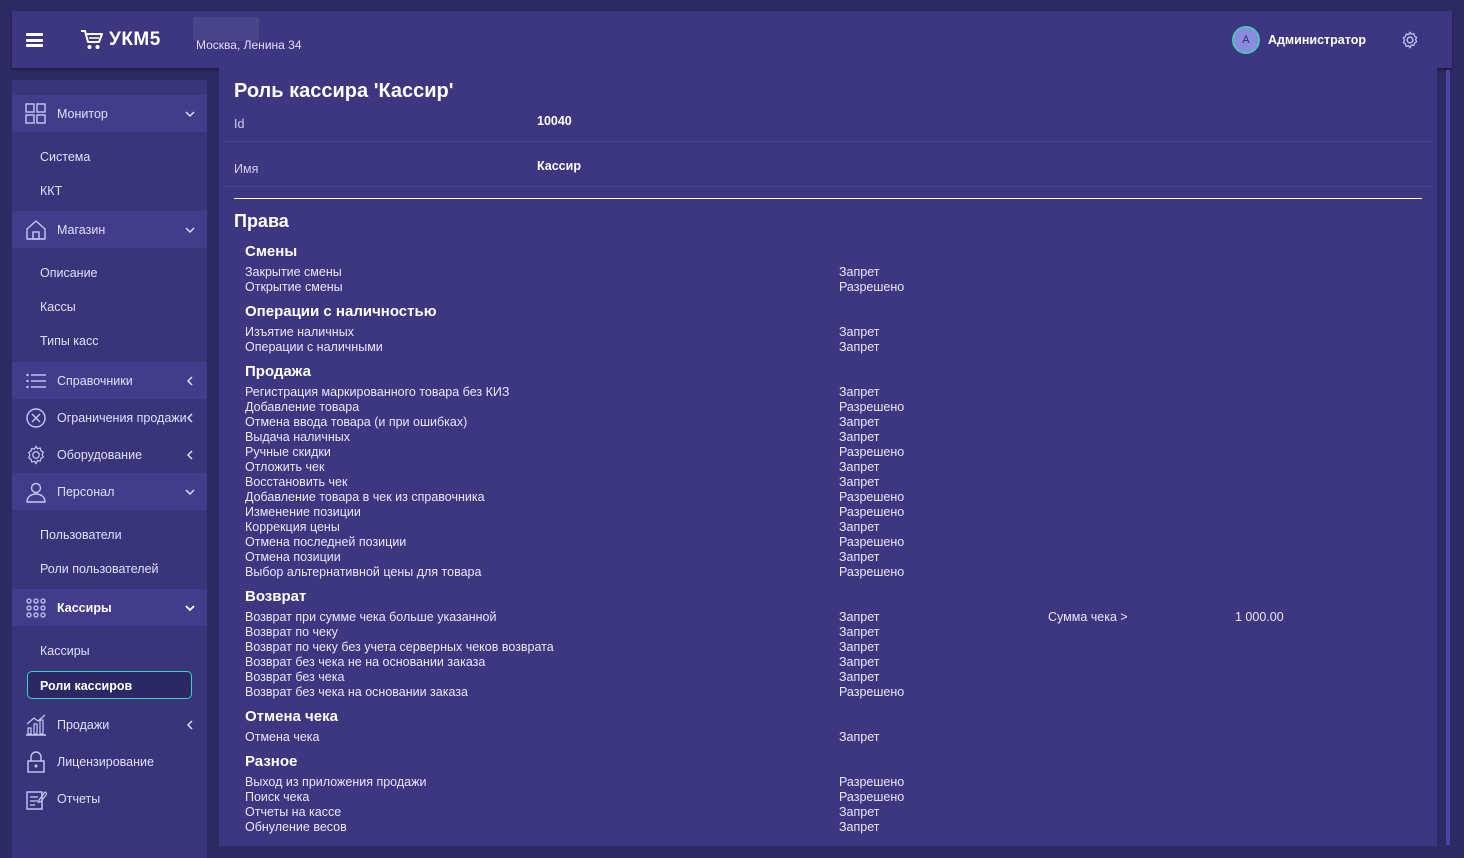 The width and height of the screenshot is (1464, 858). I want to click on group-title: Операции с наличностью, so click(341, 311).